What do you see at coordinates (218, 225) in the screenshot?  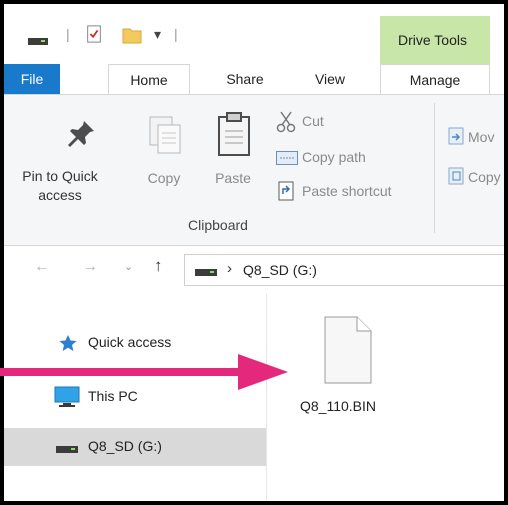 I see `clipboard-group-label: Clipboard` at bounding box center [218, 225].